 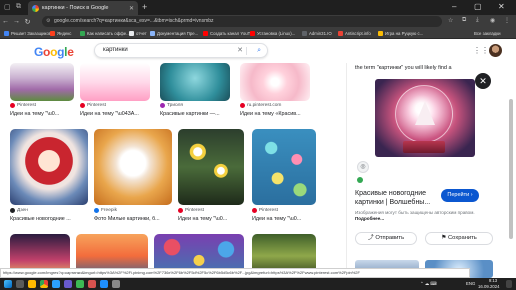 What do you see at coordinates (32, 284) in the screenshot?
I see `file-explorer-icon` at bounding box center [32, 284].